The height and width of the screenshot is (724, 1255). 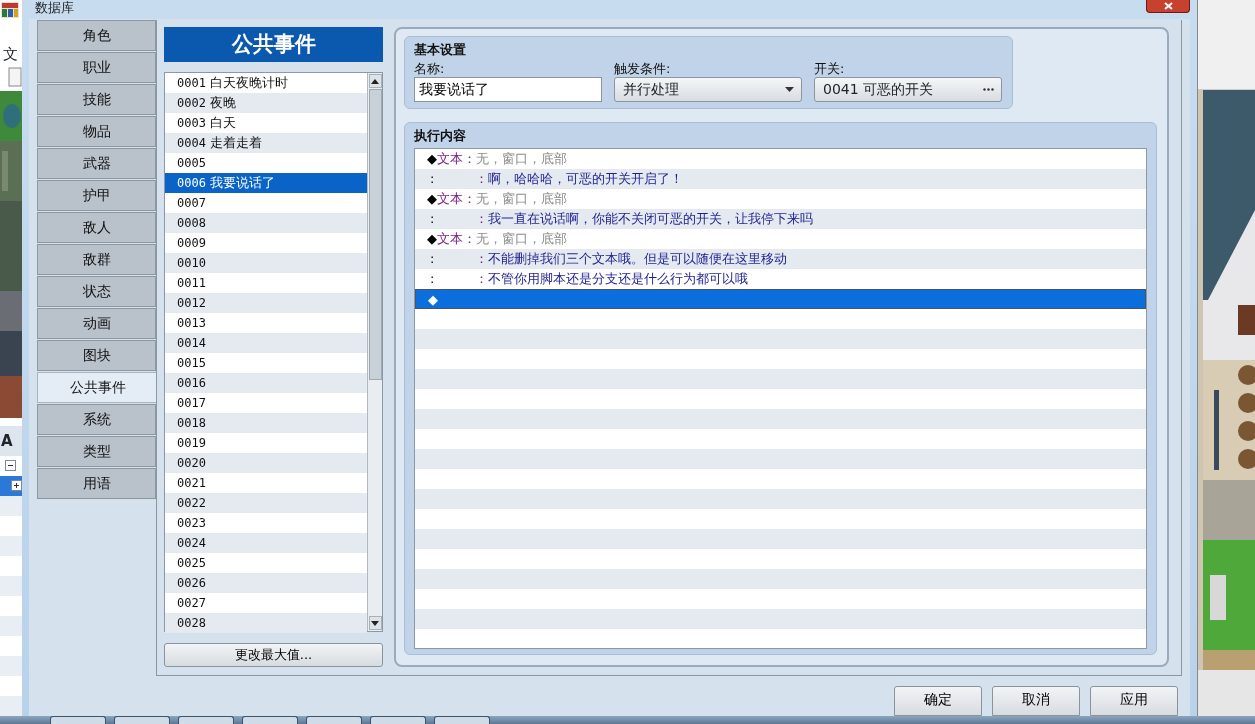 I want to click on list-item: 0028, so click(x=266, y=623).